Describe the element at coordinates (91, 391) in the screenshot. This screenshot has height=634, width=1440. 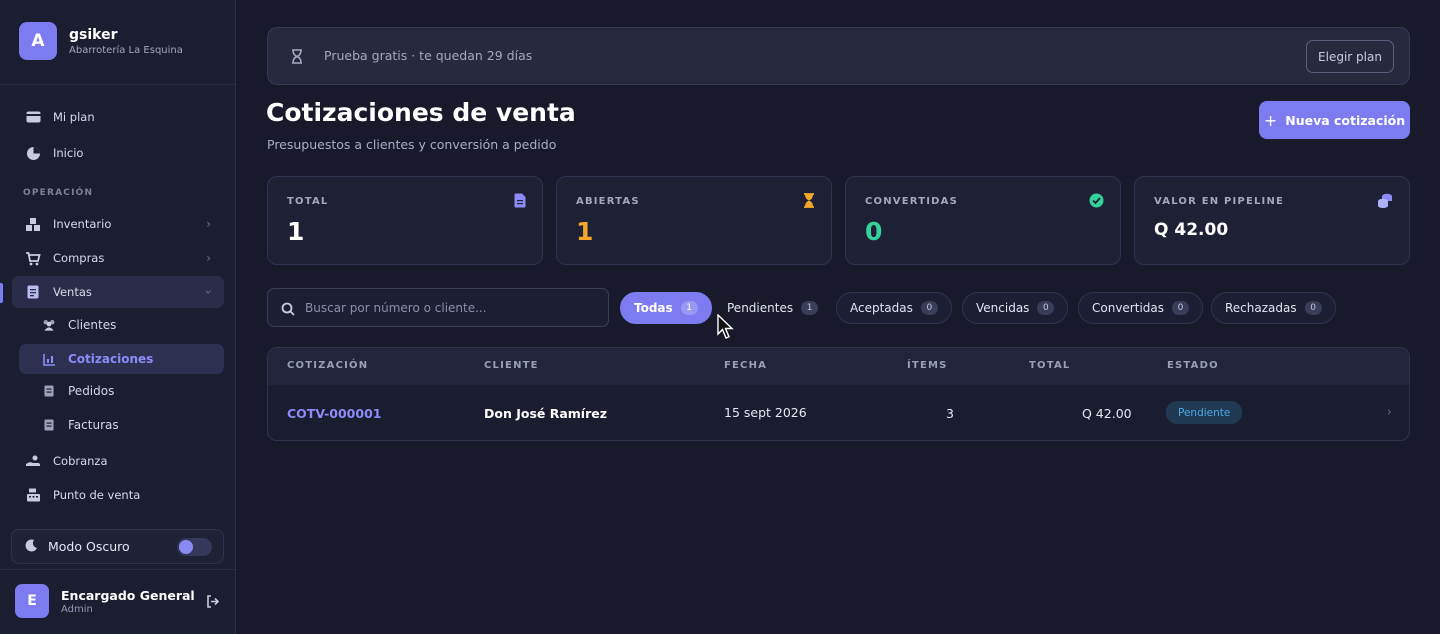
I see `sidebar-subitem-label: Pedidos` at that location.